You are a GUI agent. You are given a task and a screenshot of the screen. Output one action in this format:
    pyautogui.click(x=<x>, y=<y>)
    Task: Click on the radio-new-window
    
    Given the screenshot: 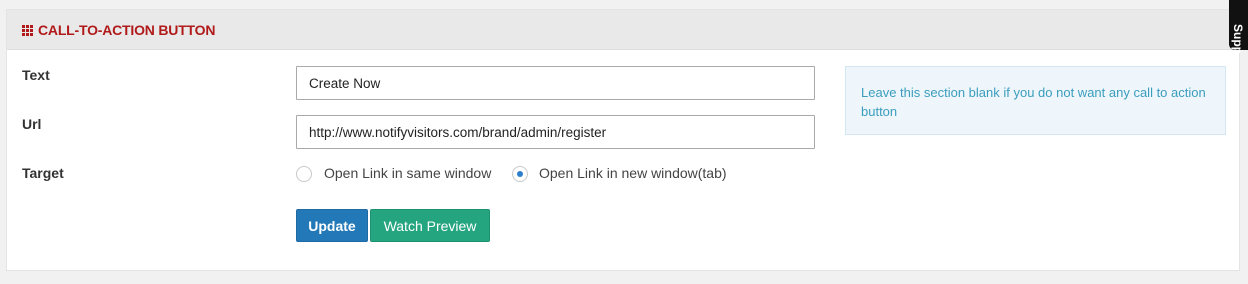 What is the action you would take?
    pyautogui.click(x=520, y=174)
    